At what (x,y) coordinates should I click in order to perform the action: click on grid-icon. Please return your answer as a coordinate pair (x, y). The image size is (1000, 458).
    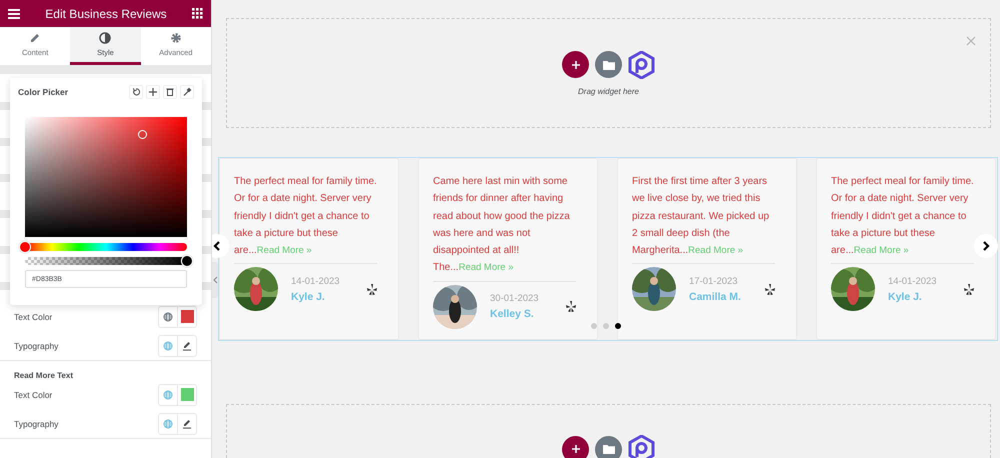
    Looking at the image, I should click on (197, 13).